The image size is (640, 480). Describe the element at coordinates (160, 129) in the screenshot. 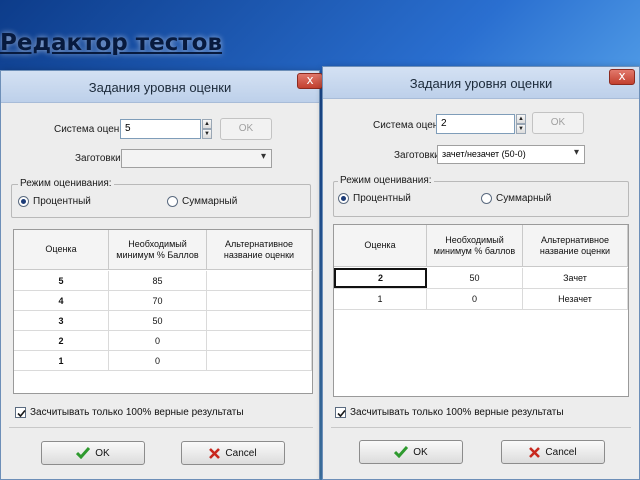

I see `grading-system-input: 5` at that location.